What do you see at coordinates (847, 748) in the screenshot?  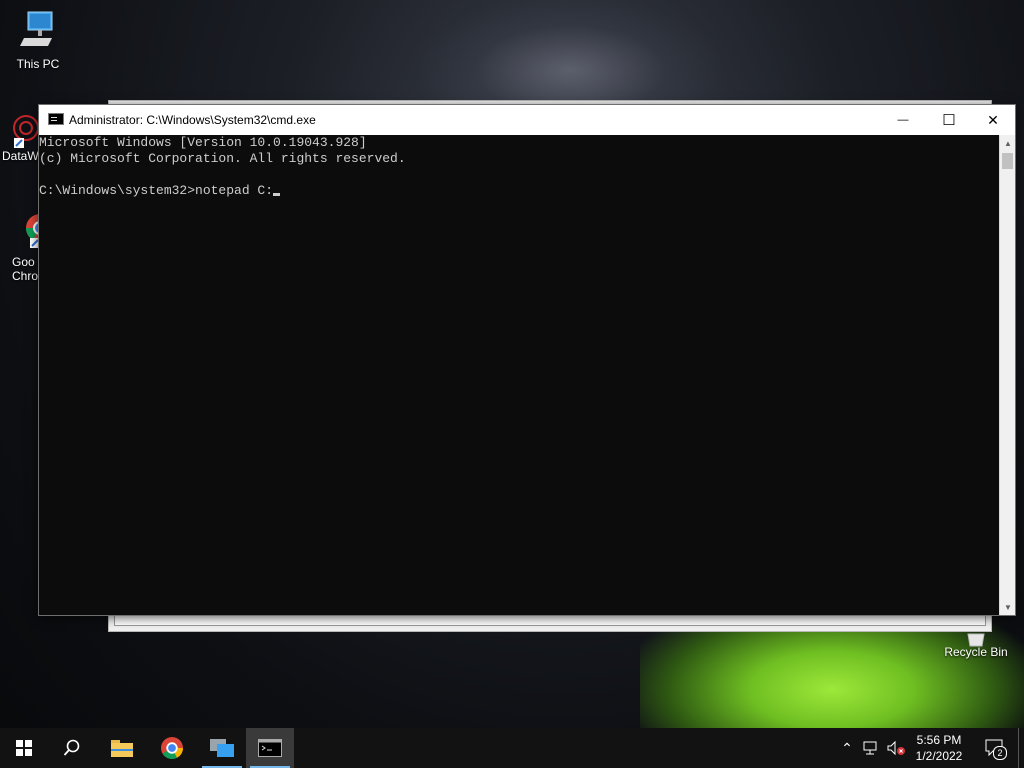 I see `chevron-up-icon: ⌃` at bounding box center [847, 748].